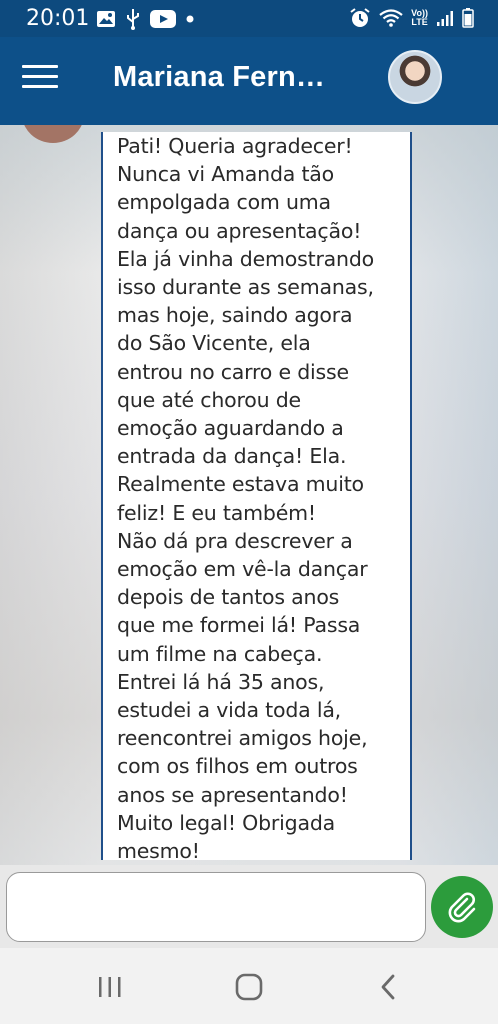  What do you see at coordinates (388, 987) in the screenshot?
I see `back-icon` at bounding box center [388, 987].